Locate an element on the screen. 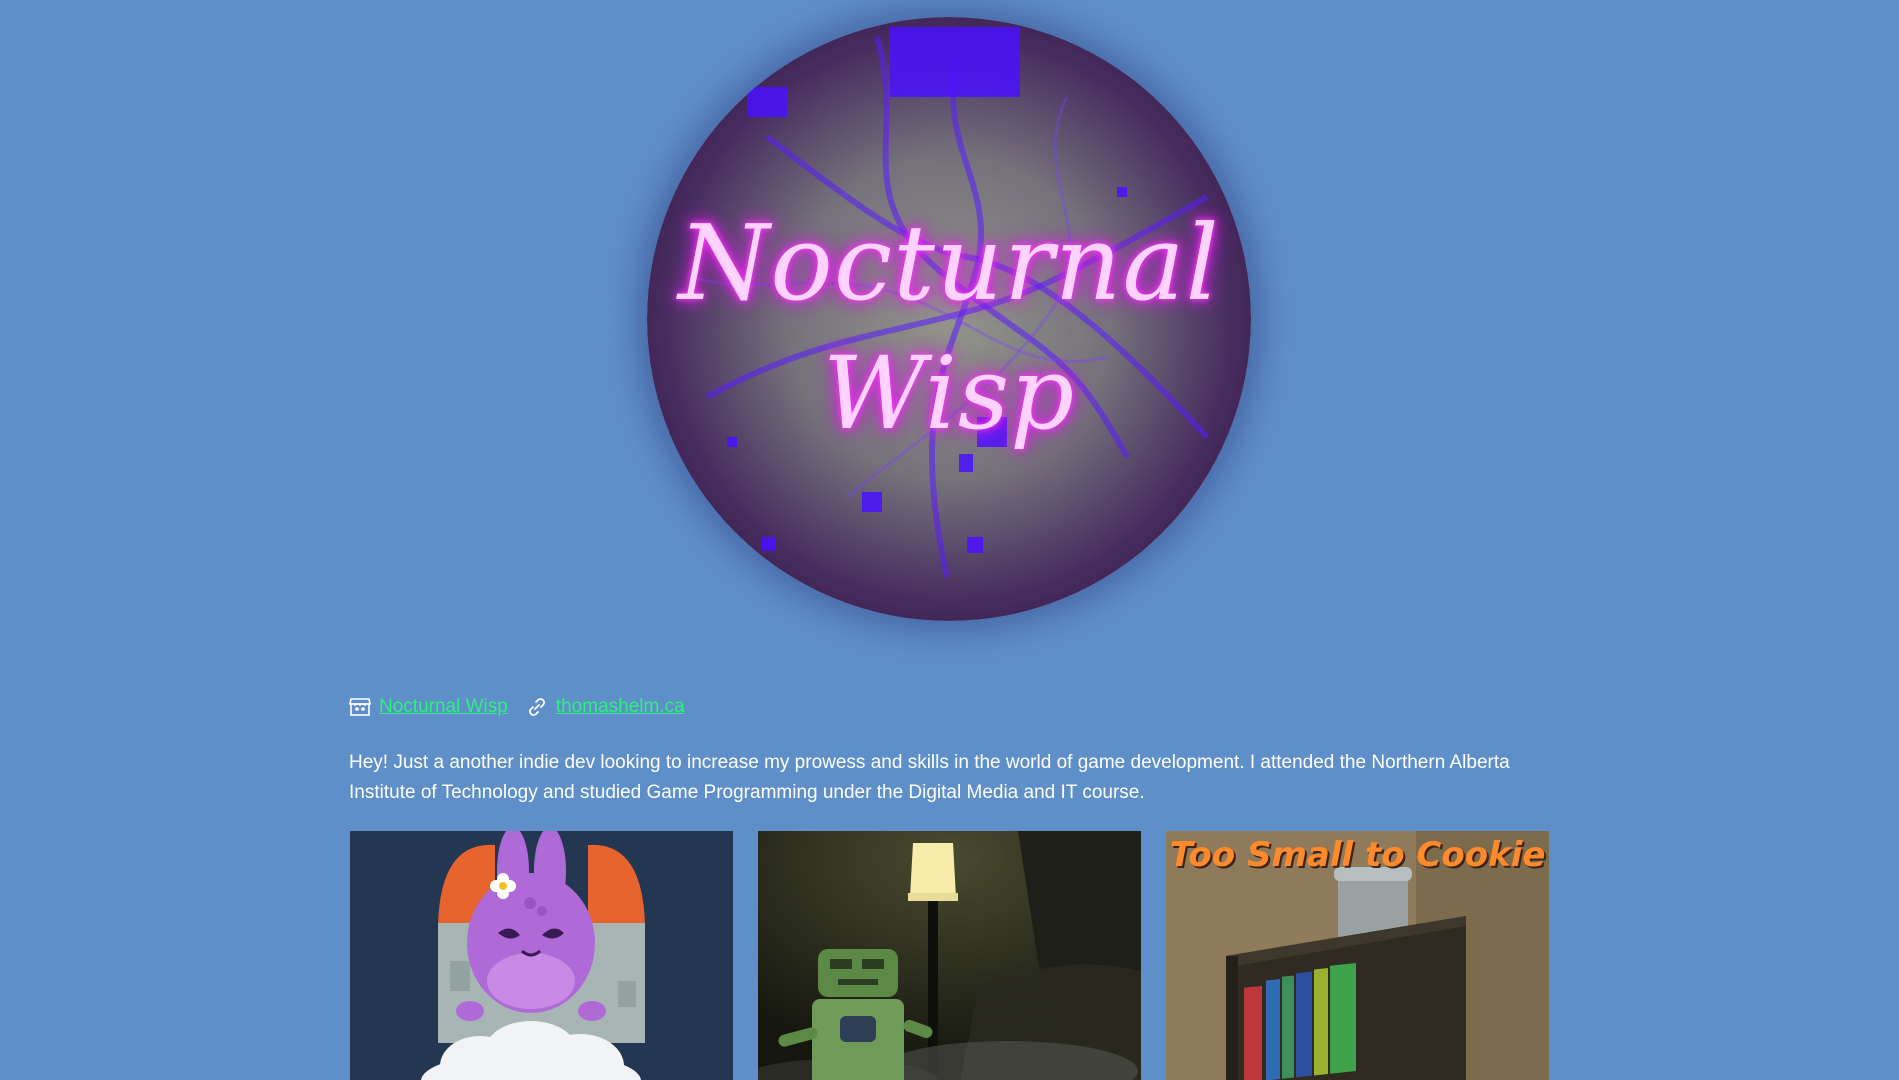 Image resolution: width=1899 pixels, height=1080 pixels. itch-store-icon is located at coordinates (360, 707).